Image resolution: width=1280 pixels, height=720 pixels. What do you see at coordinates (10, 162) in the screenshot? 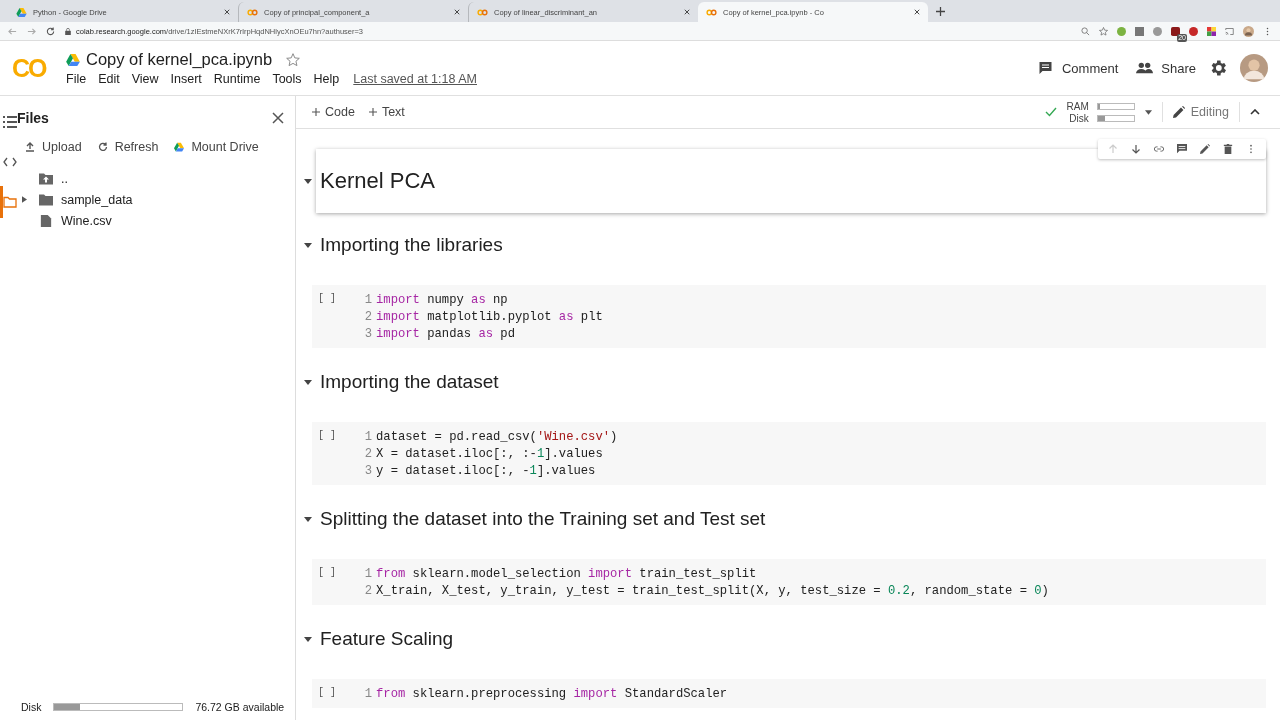
I see `code-icon` at bounding box center [10, 162].